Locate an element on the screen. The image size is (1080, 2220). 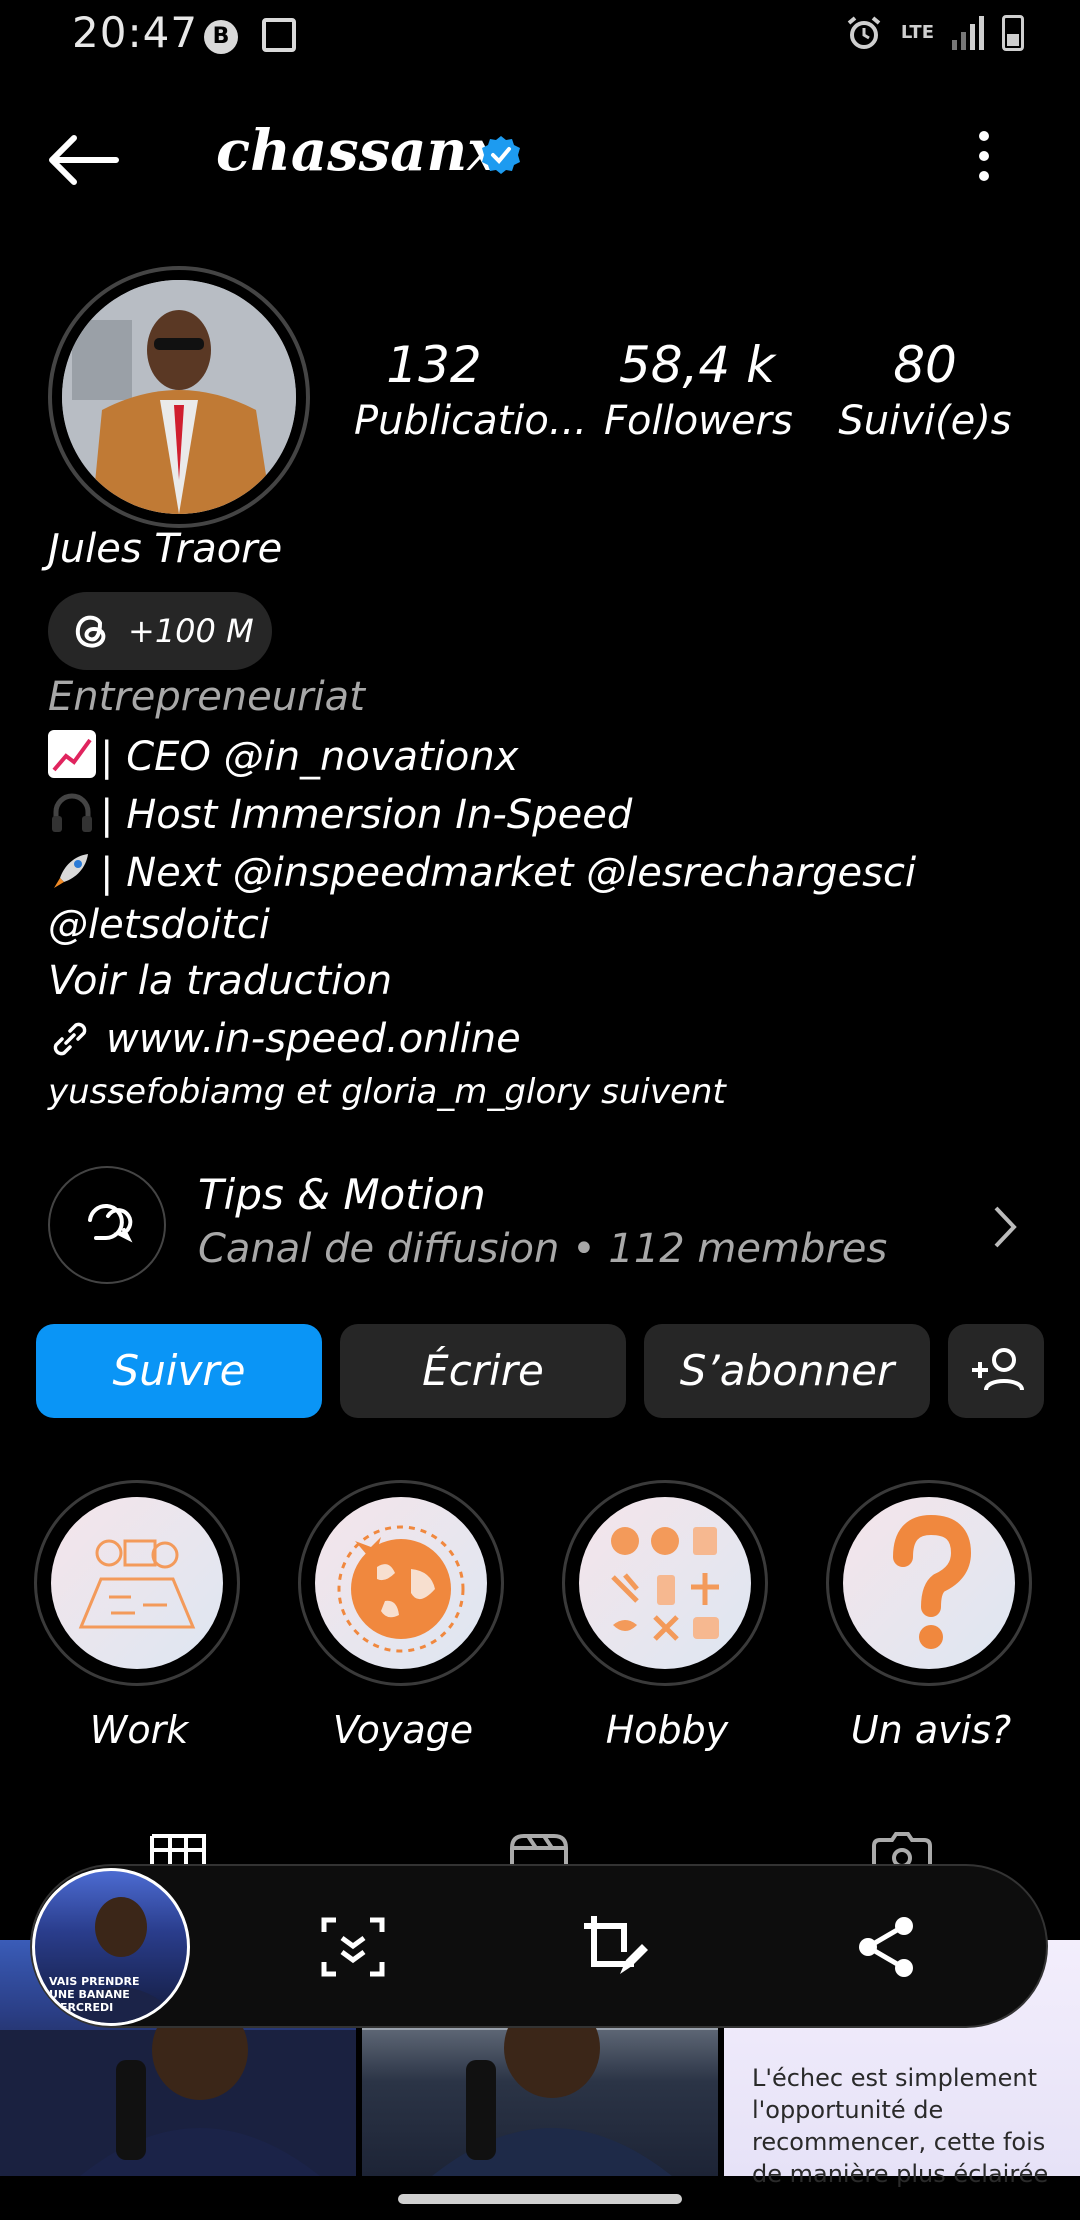
stat-followers-value: 58,4 k is located at coordinates (697, 365).